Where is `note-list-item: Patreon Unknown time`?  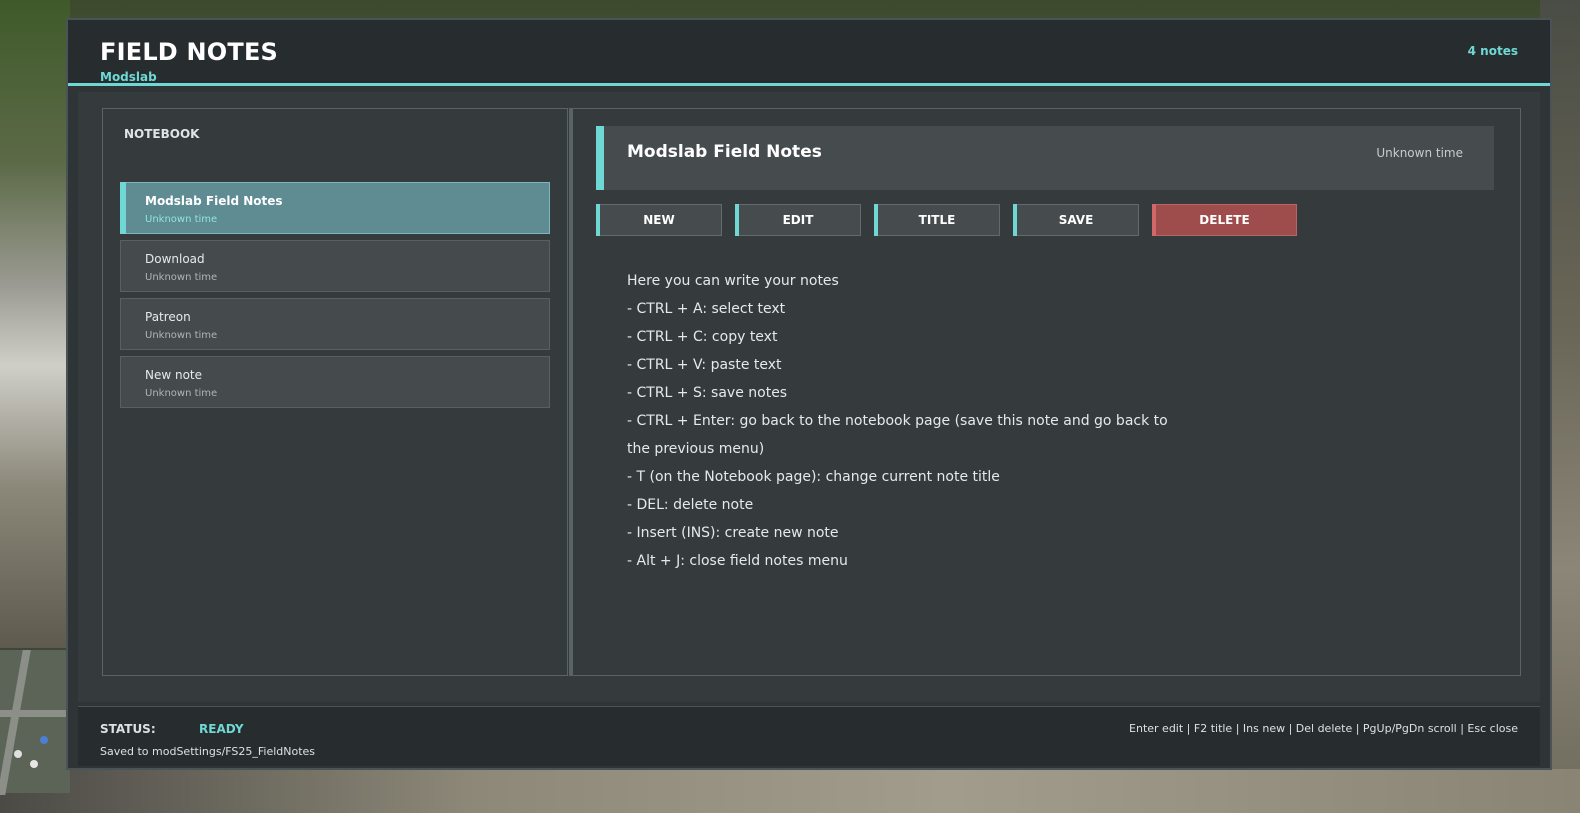
note-list-item: Patreon Unknown time is located at coordinates (335, 324).